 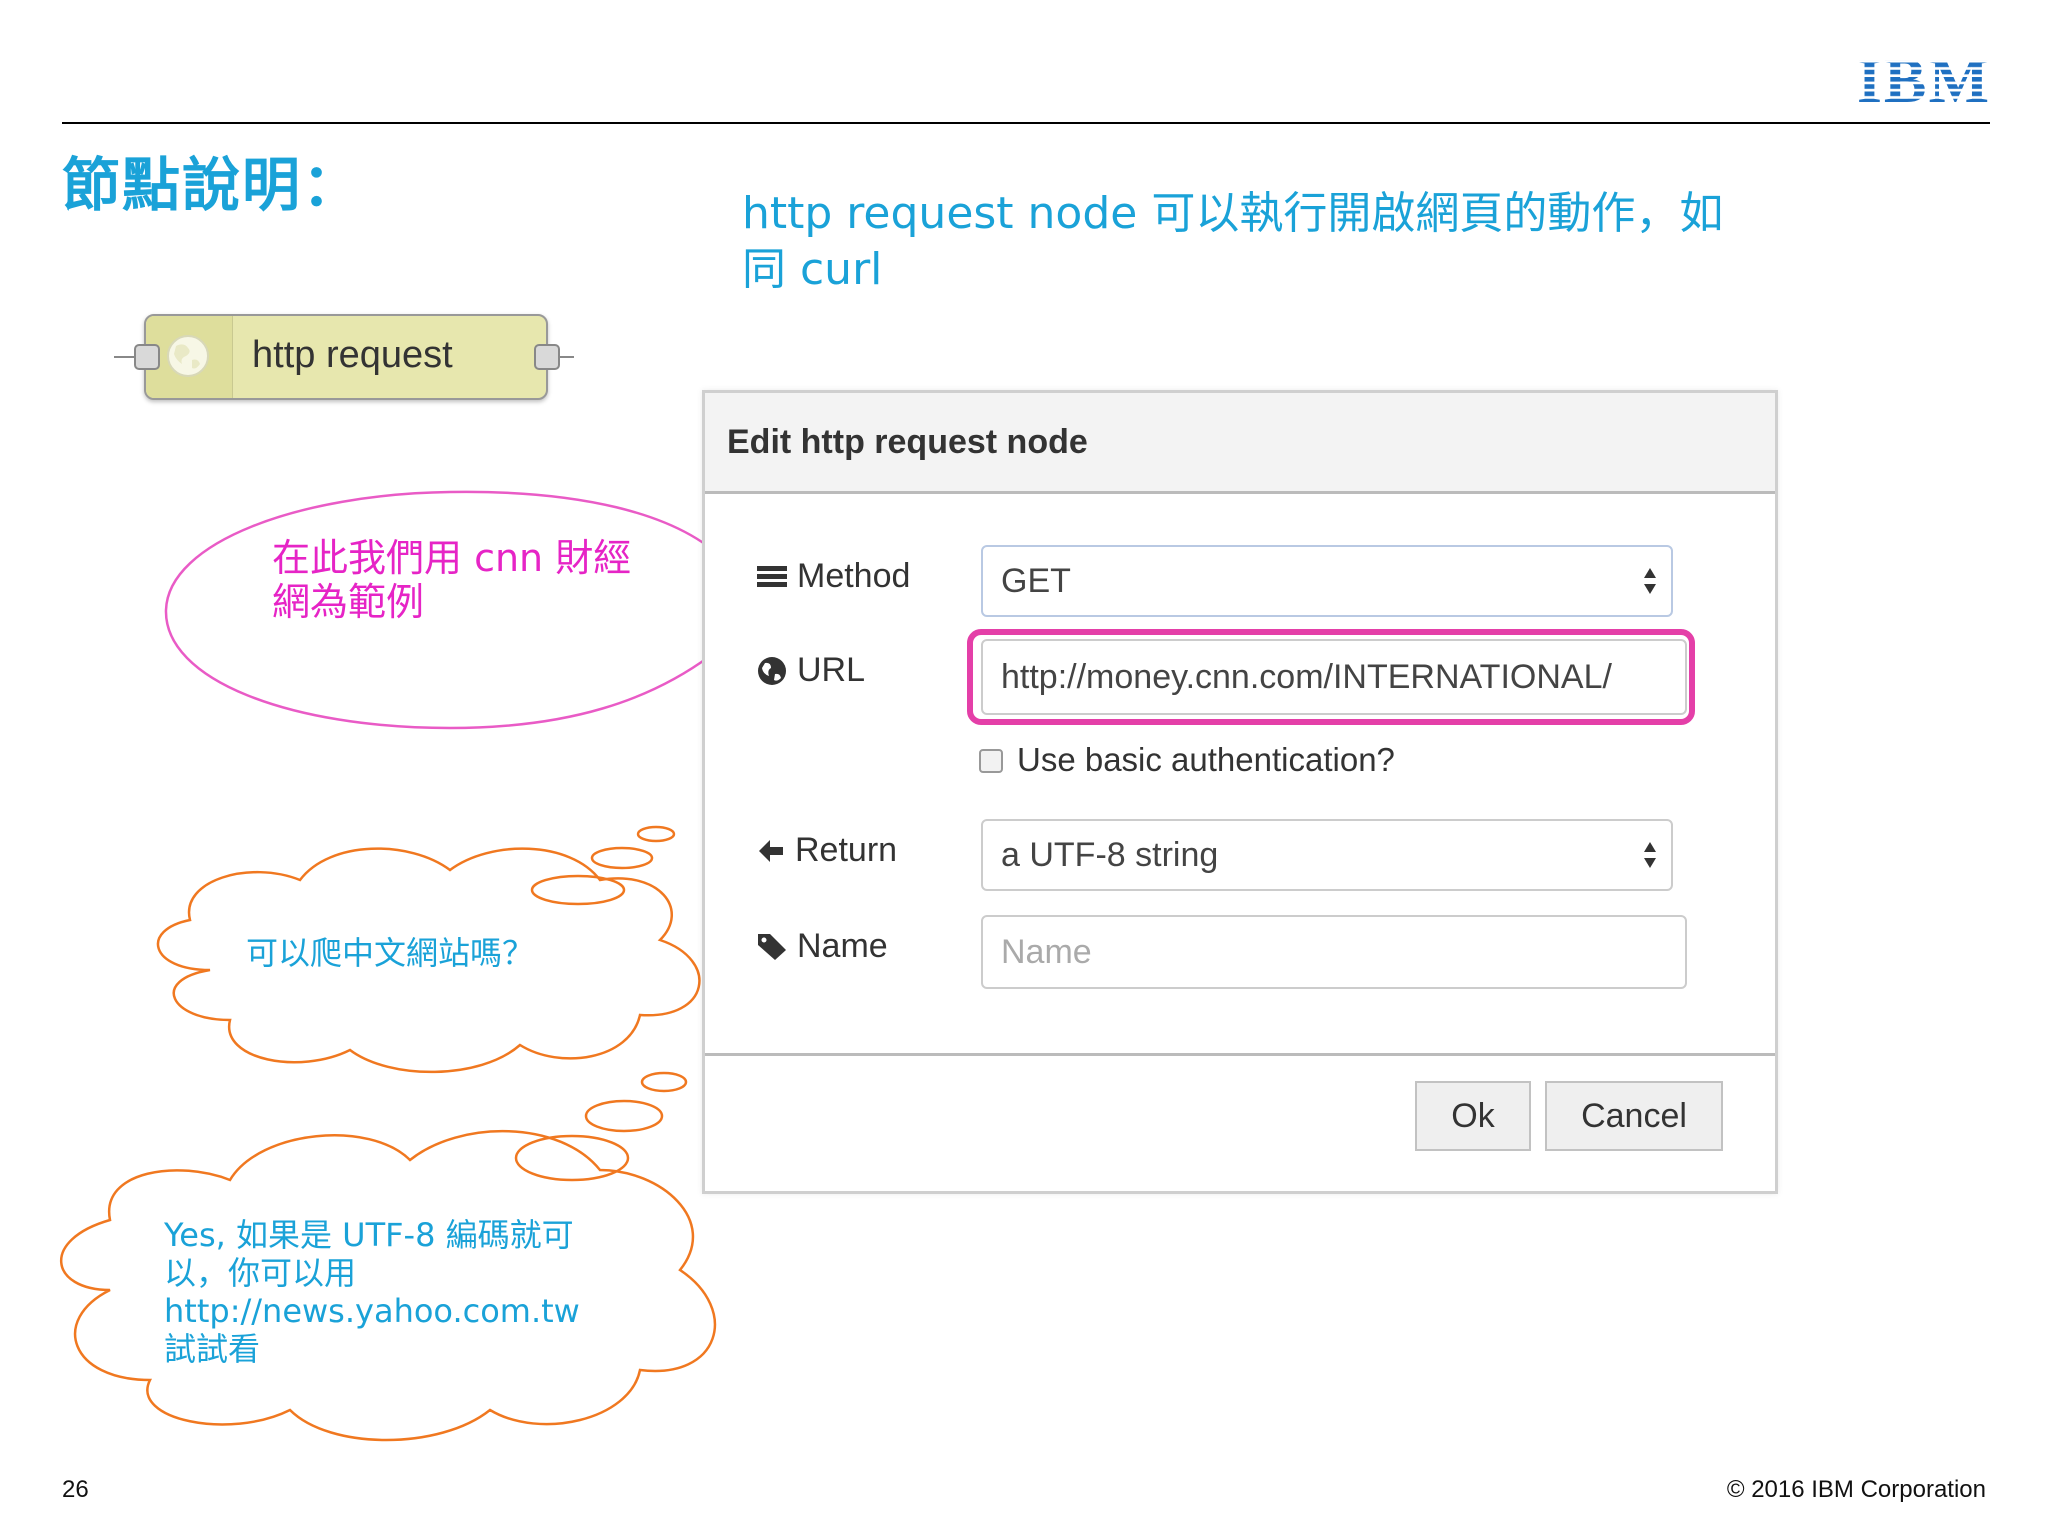 I want to click on dialog-title: Edit http request node, so click(x=907, y=442).